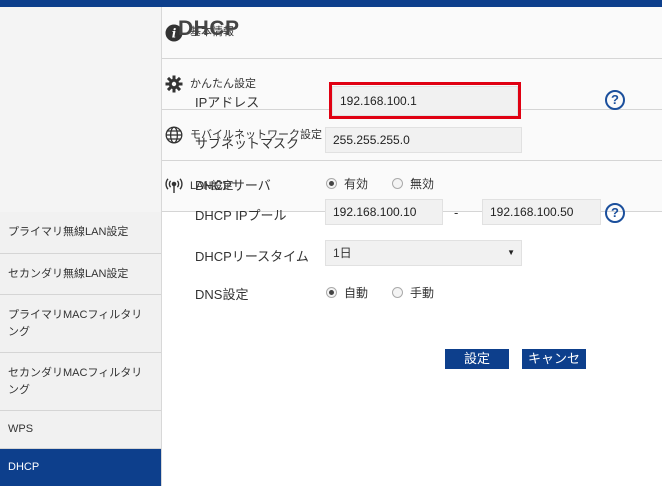  I want to click on dns-auto-label: 自動, so click(356, 293).